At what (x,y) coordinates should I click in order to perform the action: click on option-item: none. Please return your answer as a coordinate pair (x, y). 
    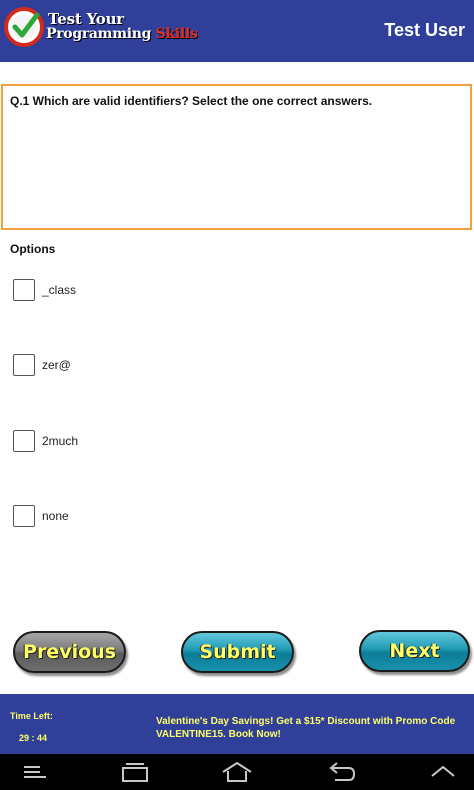
    Looking at the image, I should click on (113, 516).